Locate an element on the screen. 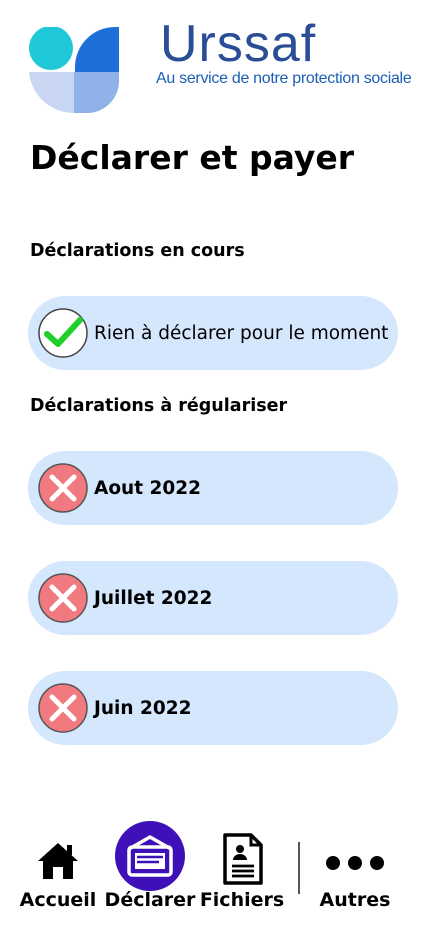  home-icon is located at coordinates (58, 861).